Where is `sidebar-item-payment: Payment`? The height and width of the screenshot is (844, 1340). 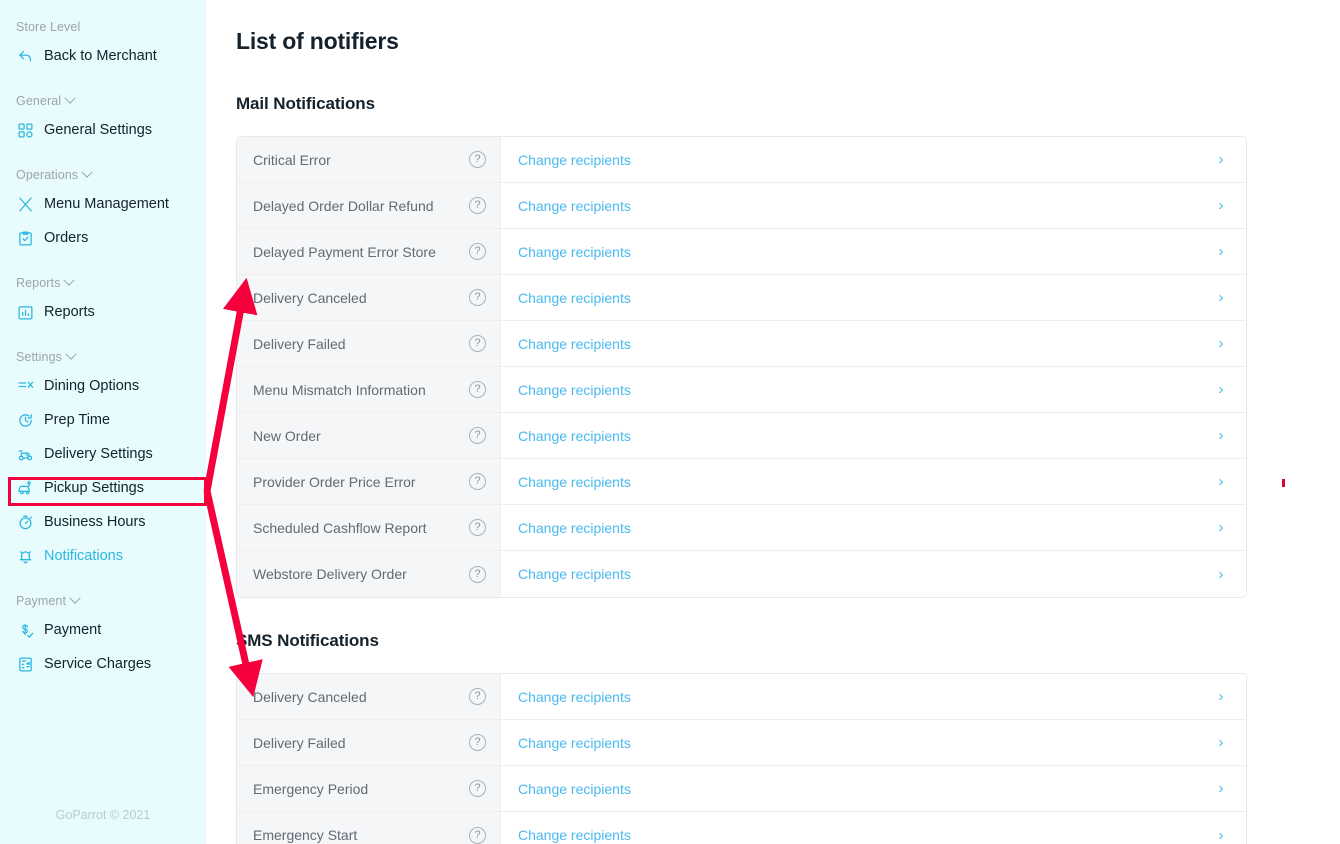
sidebar-item-payment: Payment is located at coordinates (103, 630).